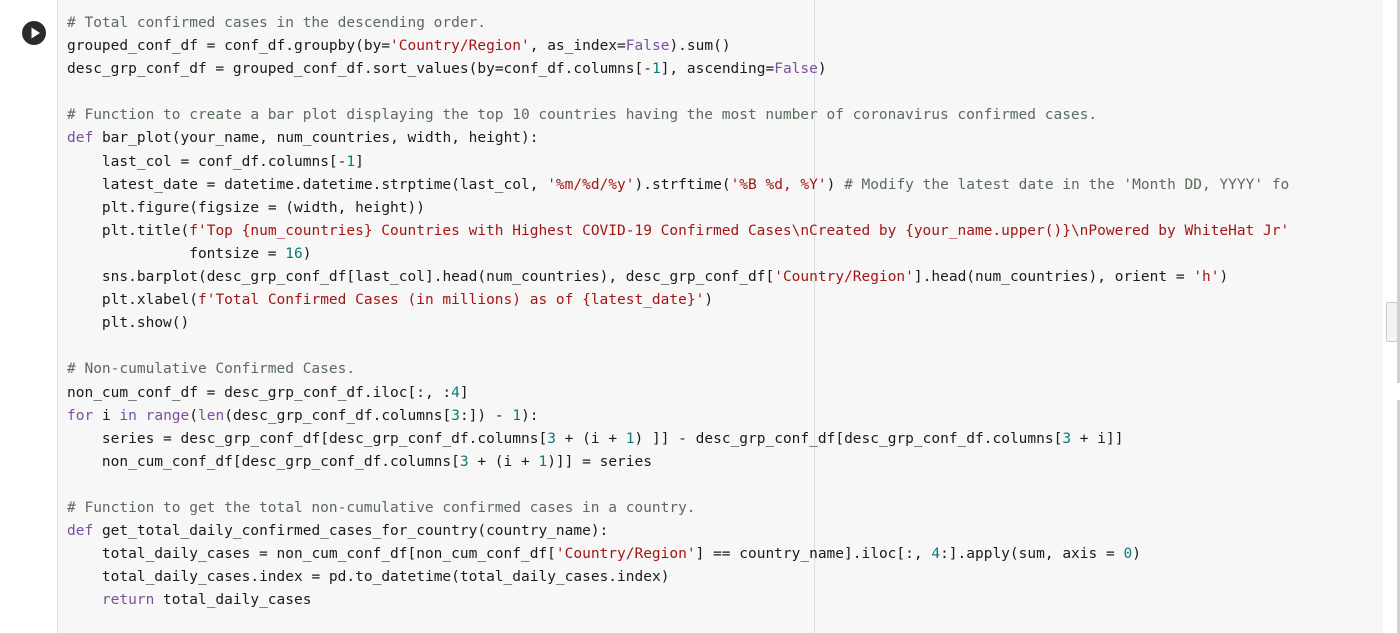 This screenshot has height=633, width=1400. What do you see at coordinates (145, 323) in the screenshot?
I see `code-line: plt.show()` at bounding box center [145, 323].